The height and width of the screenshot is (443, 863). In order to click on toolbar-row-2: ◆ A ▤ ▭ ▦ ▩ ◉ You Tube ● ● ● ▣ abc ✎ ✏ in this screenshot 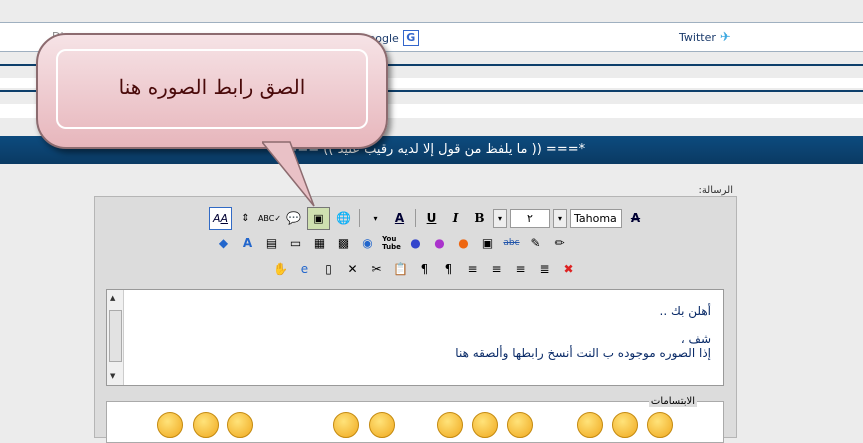, I will do `click(391, 243)`.